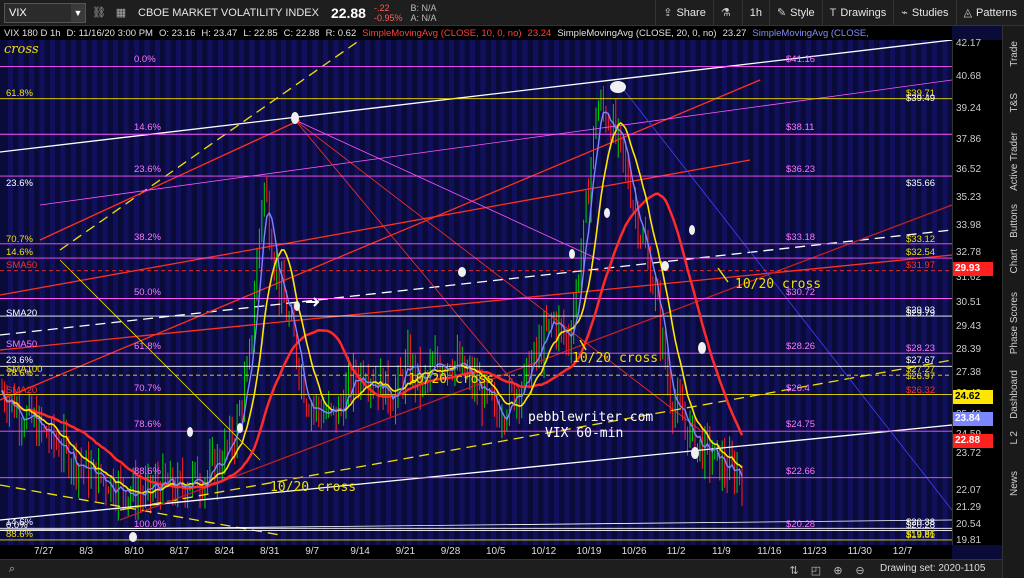 This screenshot has width=1024, height=578. I want to click on date-tick-label: 11/9, so click(721, 551).